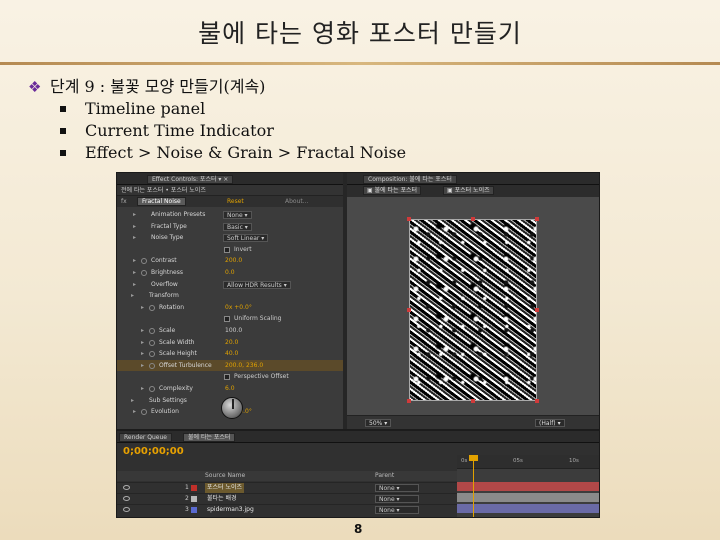 This screenshot has width=720, height=540. What do you see at coordinates (209, 437) in the screenshot?
I see `tab-timeline-comp: 불에 타는 포스터` at bounding box center [209, 437].